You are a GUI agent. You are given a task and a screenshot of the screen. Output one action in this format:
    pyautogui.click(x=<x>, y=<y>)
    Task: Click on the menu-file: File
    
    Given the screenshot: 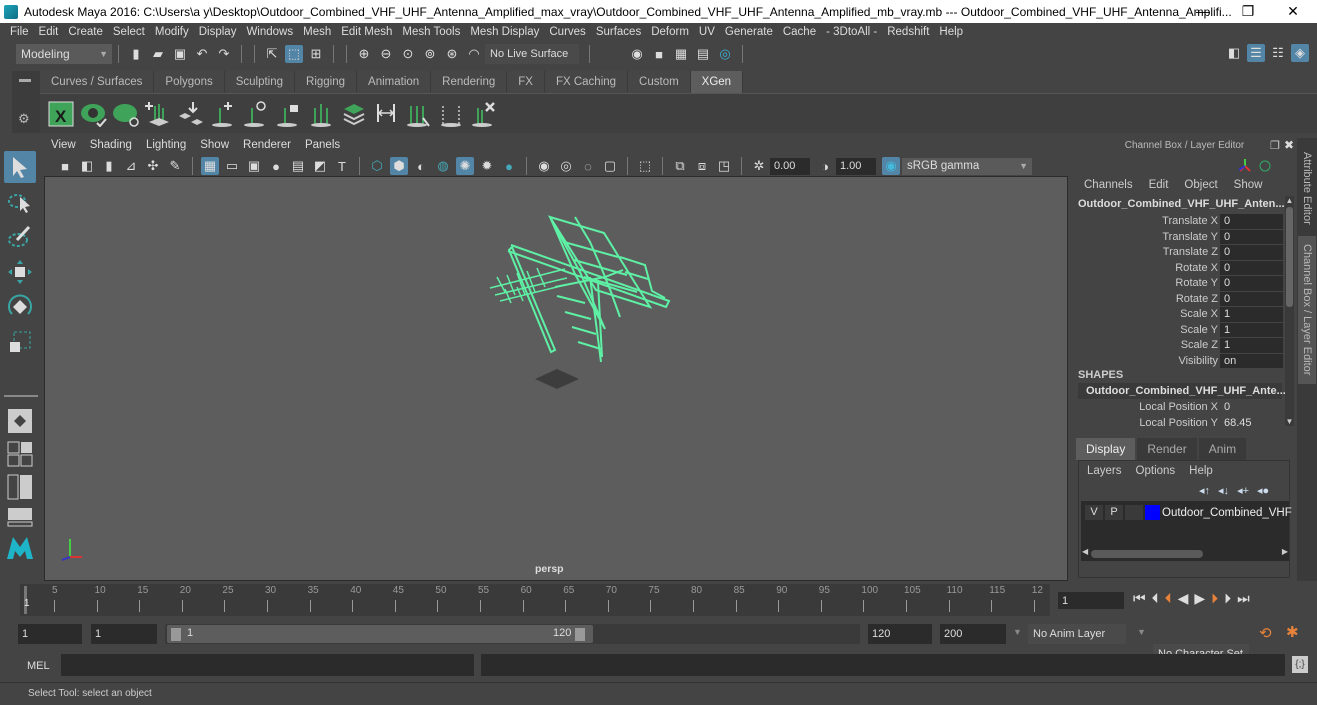 What is the action you would take?
    pyautogui.click(x=19, y=32)
    